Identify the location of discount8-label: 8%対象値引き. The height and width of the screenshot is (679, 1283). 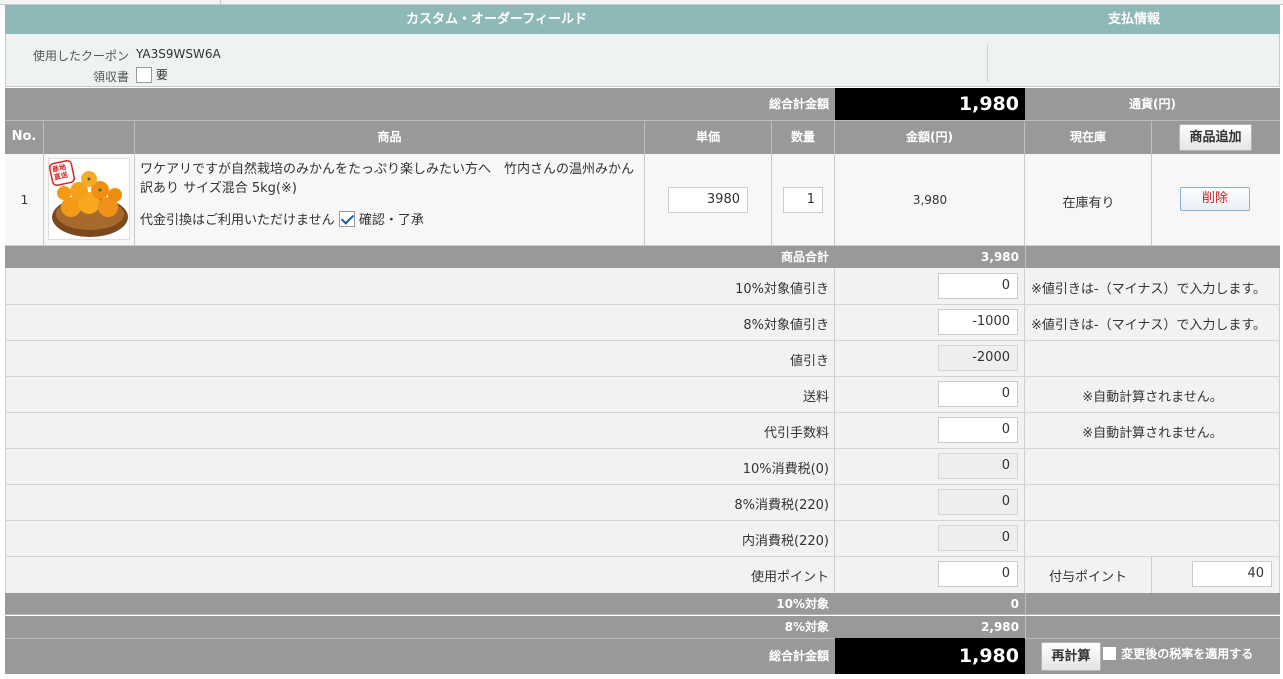
(786, 325).